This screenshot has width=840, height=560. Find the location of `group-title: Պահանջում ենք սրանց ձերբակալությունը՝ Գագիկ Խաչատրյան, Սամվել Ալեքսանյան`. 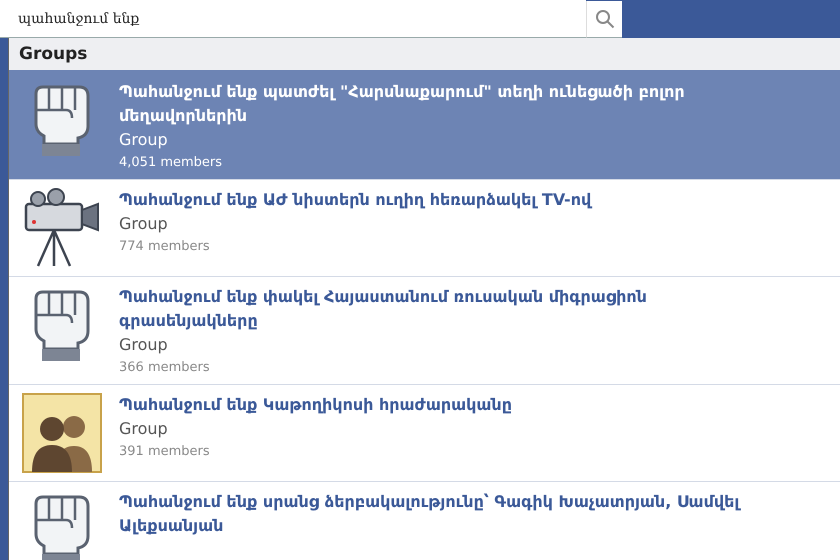

group-title: Պահանջում ենք սրանց ձերբակալությունը՝ Գագիկ Խաչատրյան, Սամվել Ալեքսանյան is located at coordinates (430, 514).